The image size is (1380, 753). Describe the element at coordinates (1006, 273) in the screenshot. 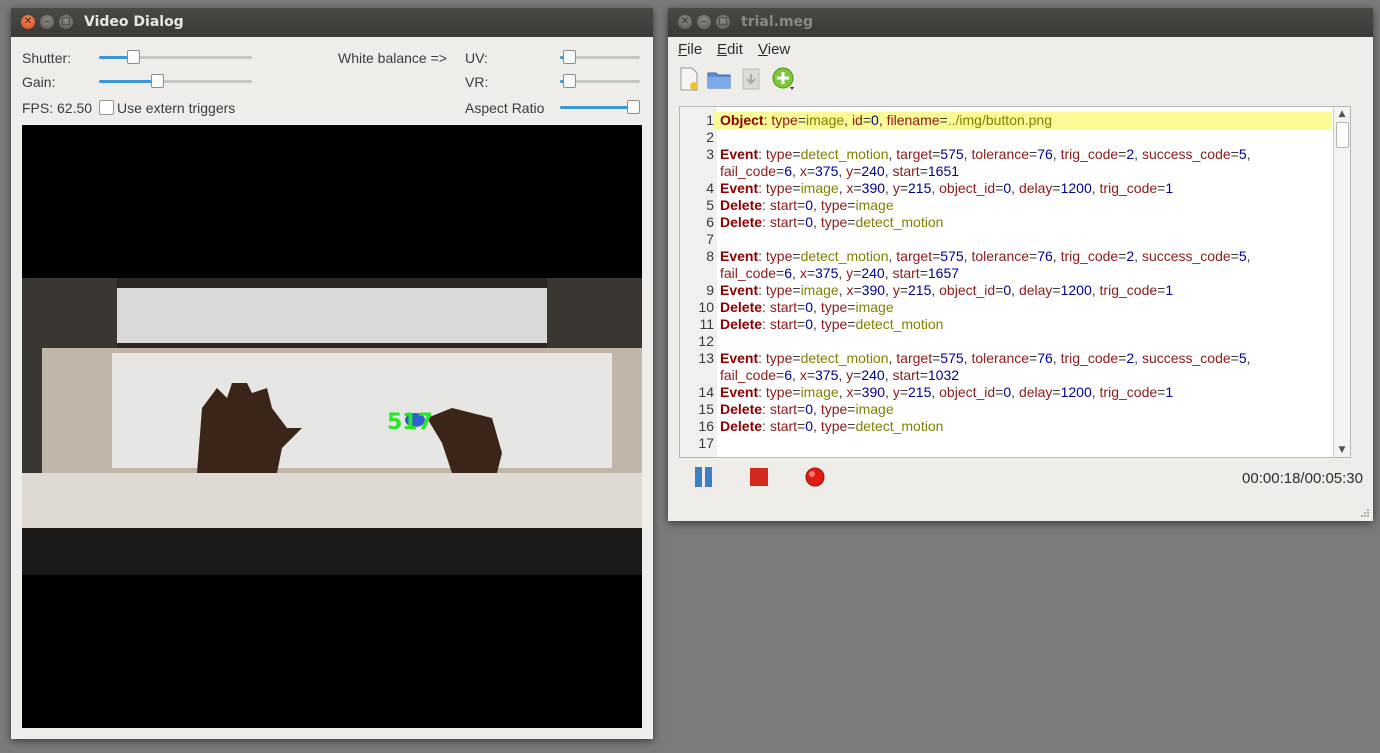

I see `code-line: fail_code=6, x=375, y=240, start=1657` at that location.